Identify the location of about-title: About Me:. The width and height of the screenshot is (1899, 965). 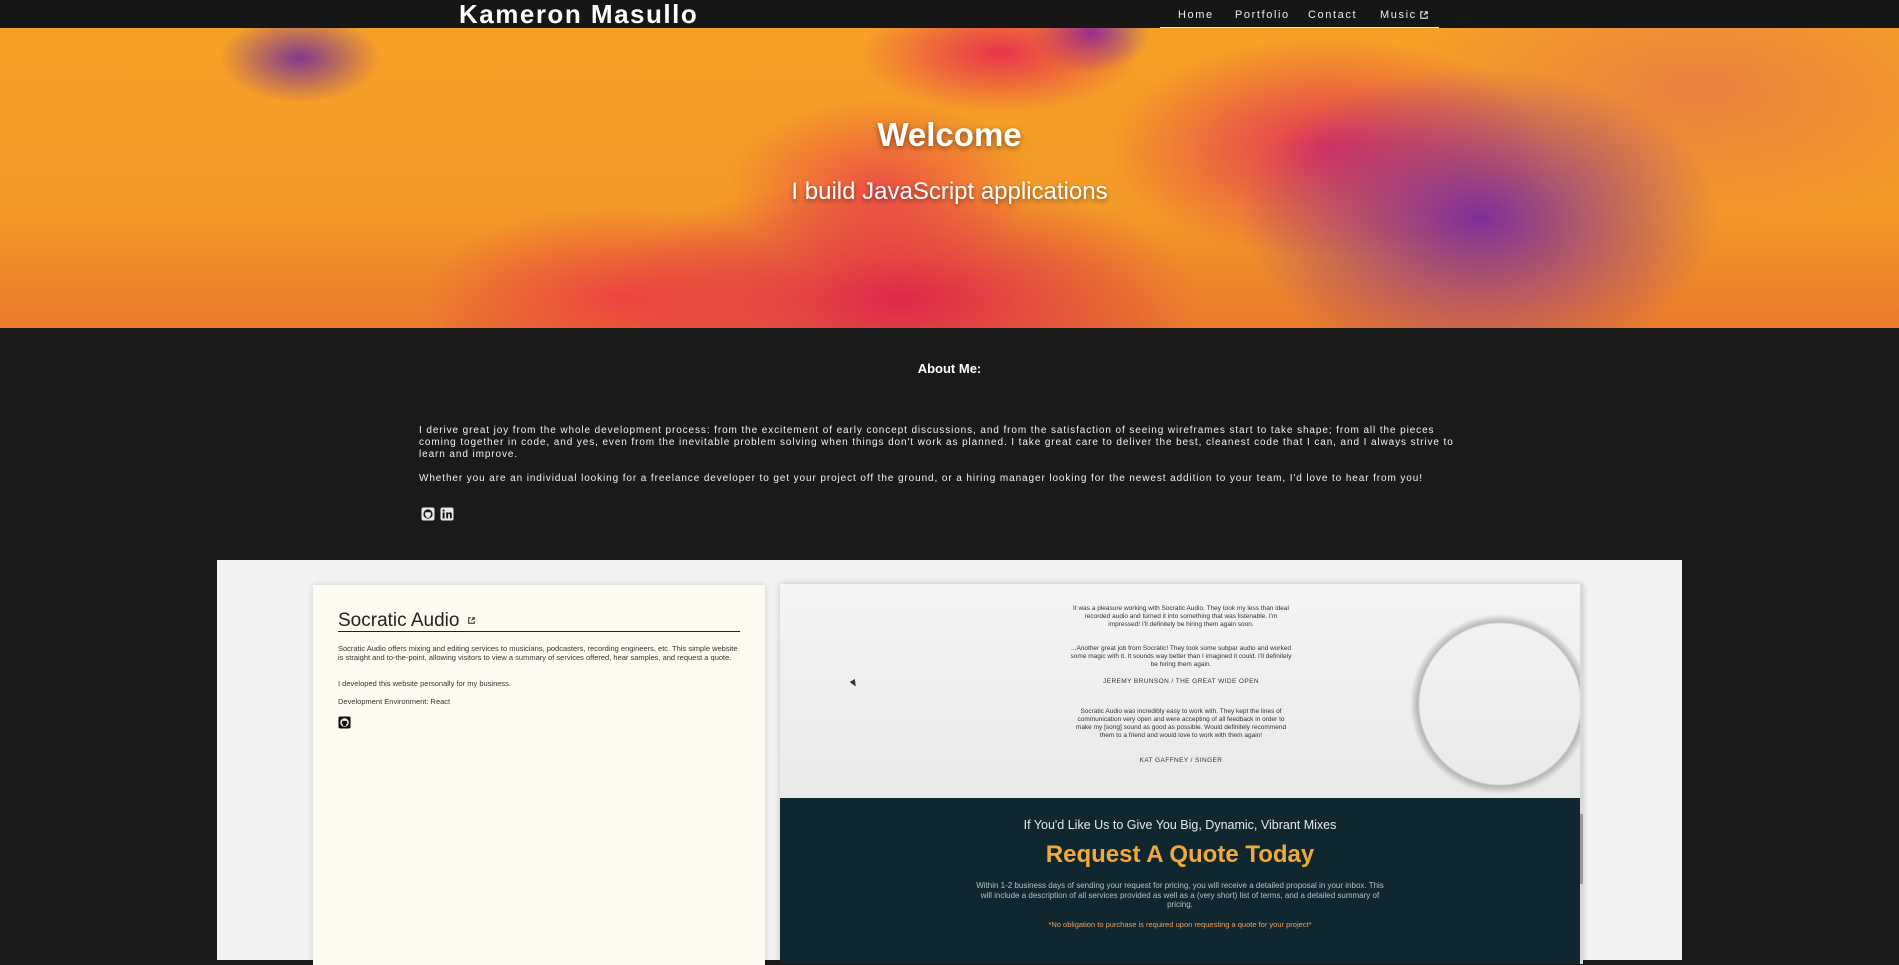
(949, 368).